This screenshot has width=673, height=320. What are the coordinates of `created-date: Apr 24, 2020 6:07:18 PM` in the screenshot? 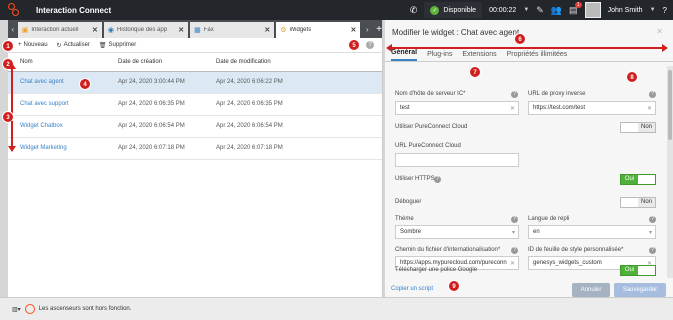 It's located at (155, 148).